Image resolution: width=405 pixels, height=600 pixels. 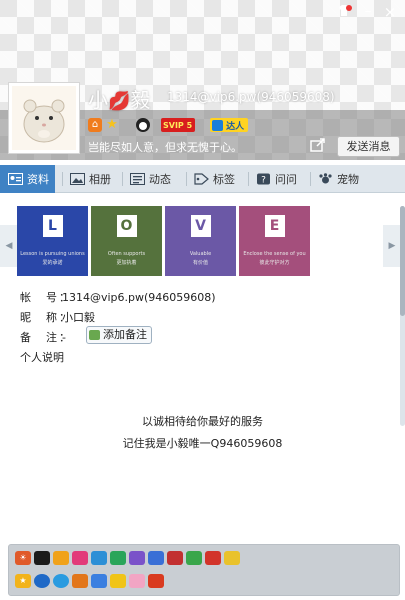 What do you see at coordinates (160, 179) in the screenshot?
I see `tab-label: 动态` at bounding box center [160, 179].